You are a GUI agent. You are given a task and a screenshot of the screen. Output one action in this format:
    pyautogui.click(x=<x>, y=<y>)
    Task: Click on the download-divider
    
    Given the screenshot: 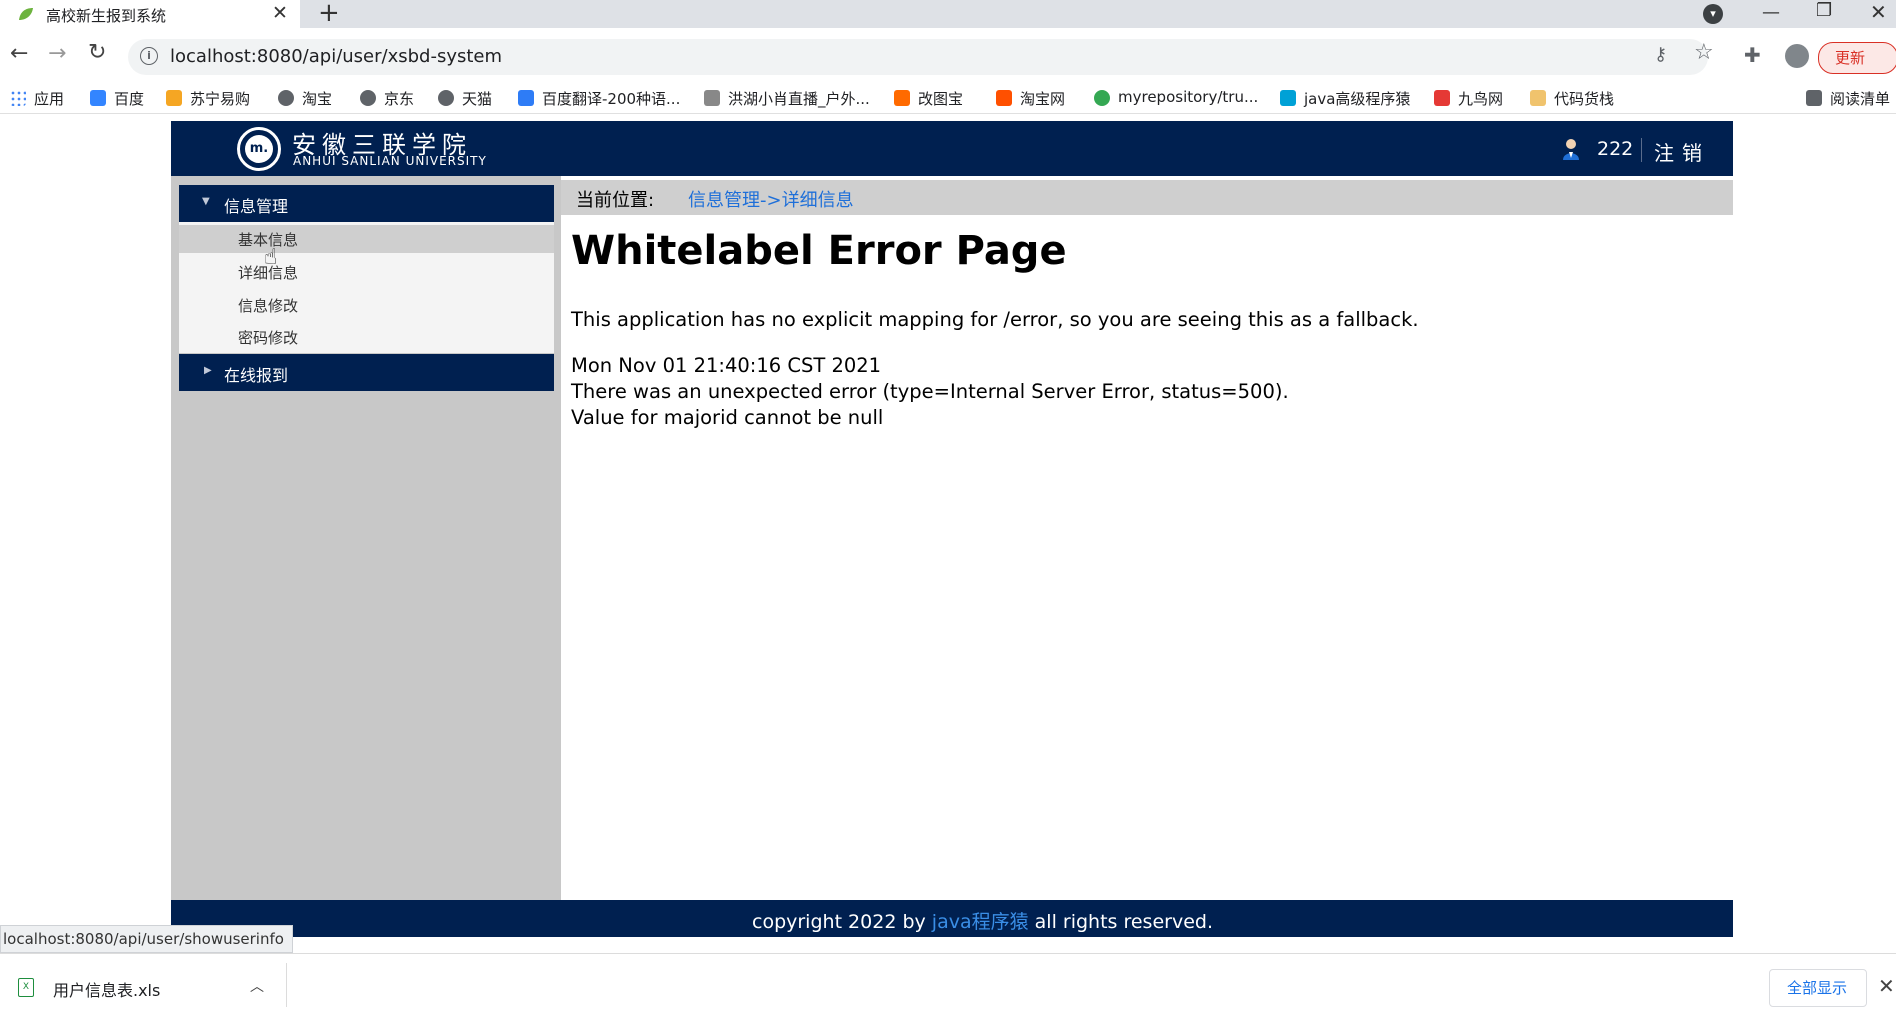 What is the action you would take?
    pyautogui.click(x=286, y=985)
    